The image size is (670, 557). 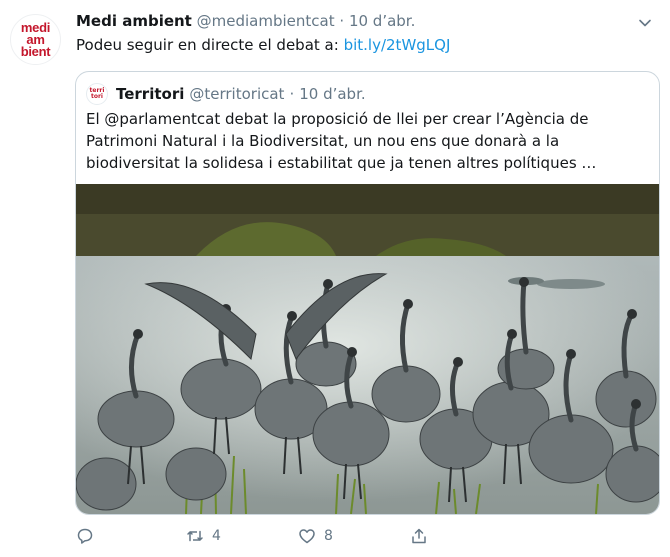 What do you see at coordinates (307, 536) in the screenshot?
I see `like-icon` at bounding box center [307, 536].